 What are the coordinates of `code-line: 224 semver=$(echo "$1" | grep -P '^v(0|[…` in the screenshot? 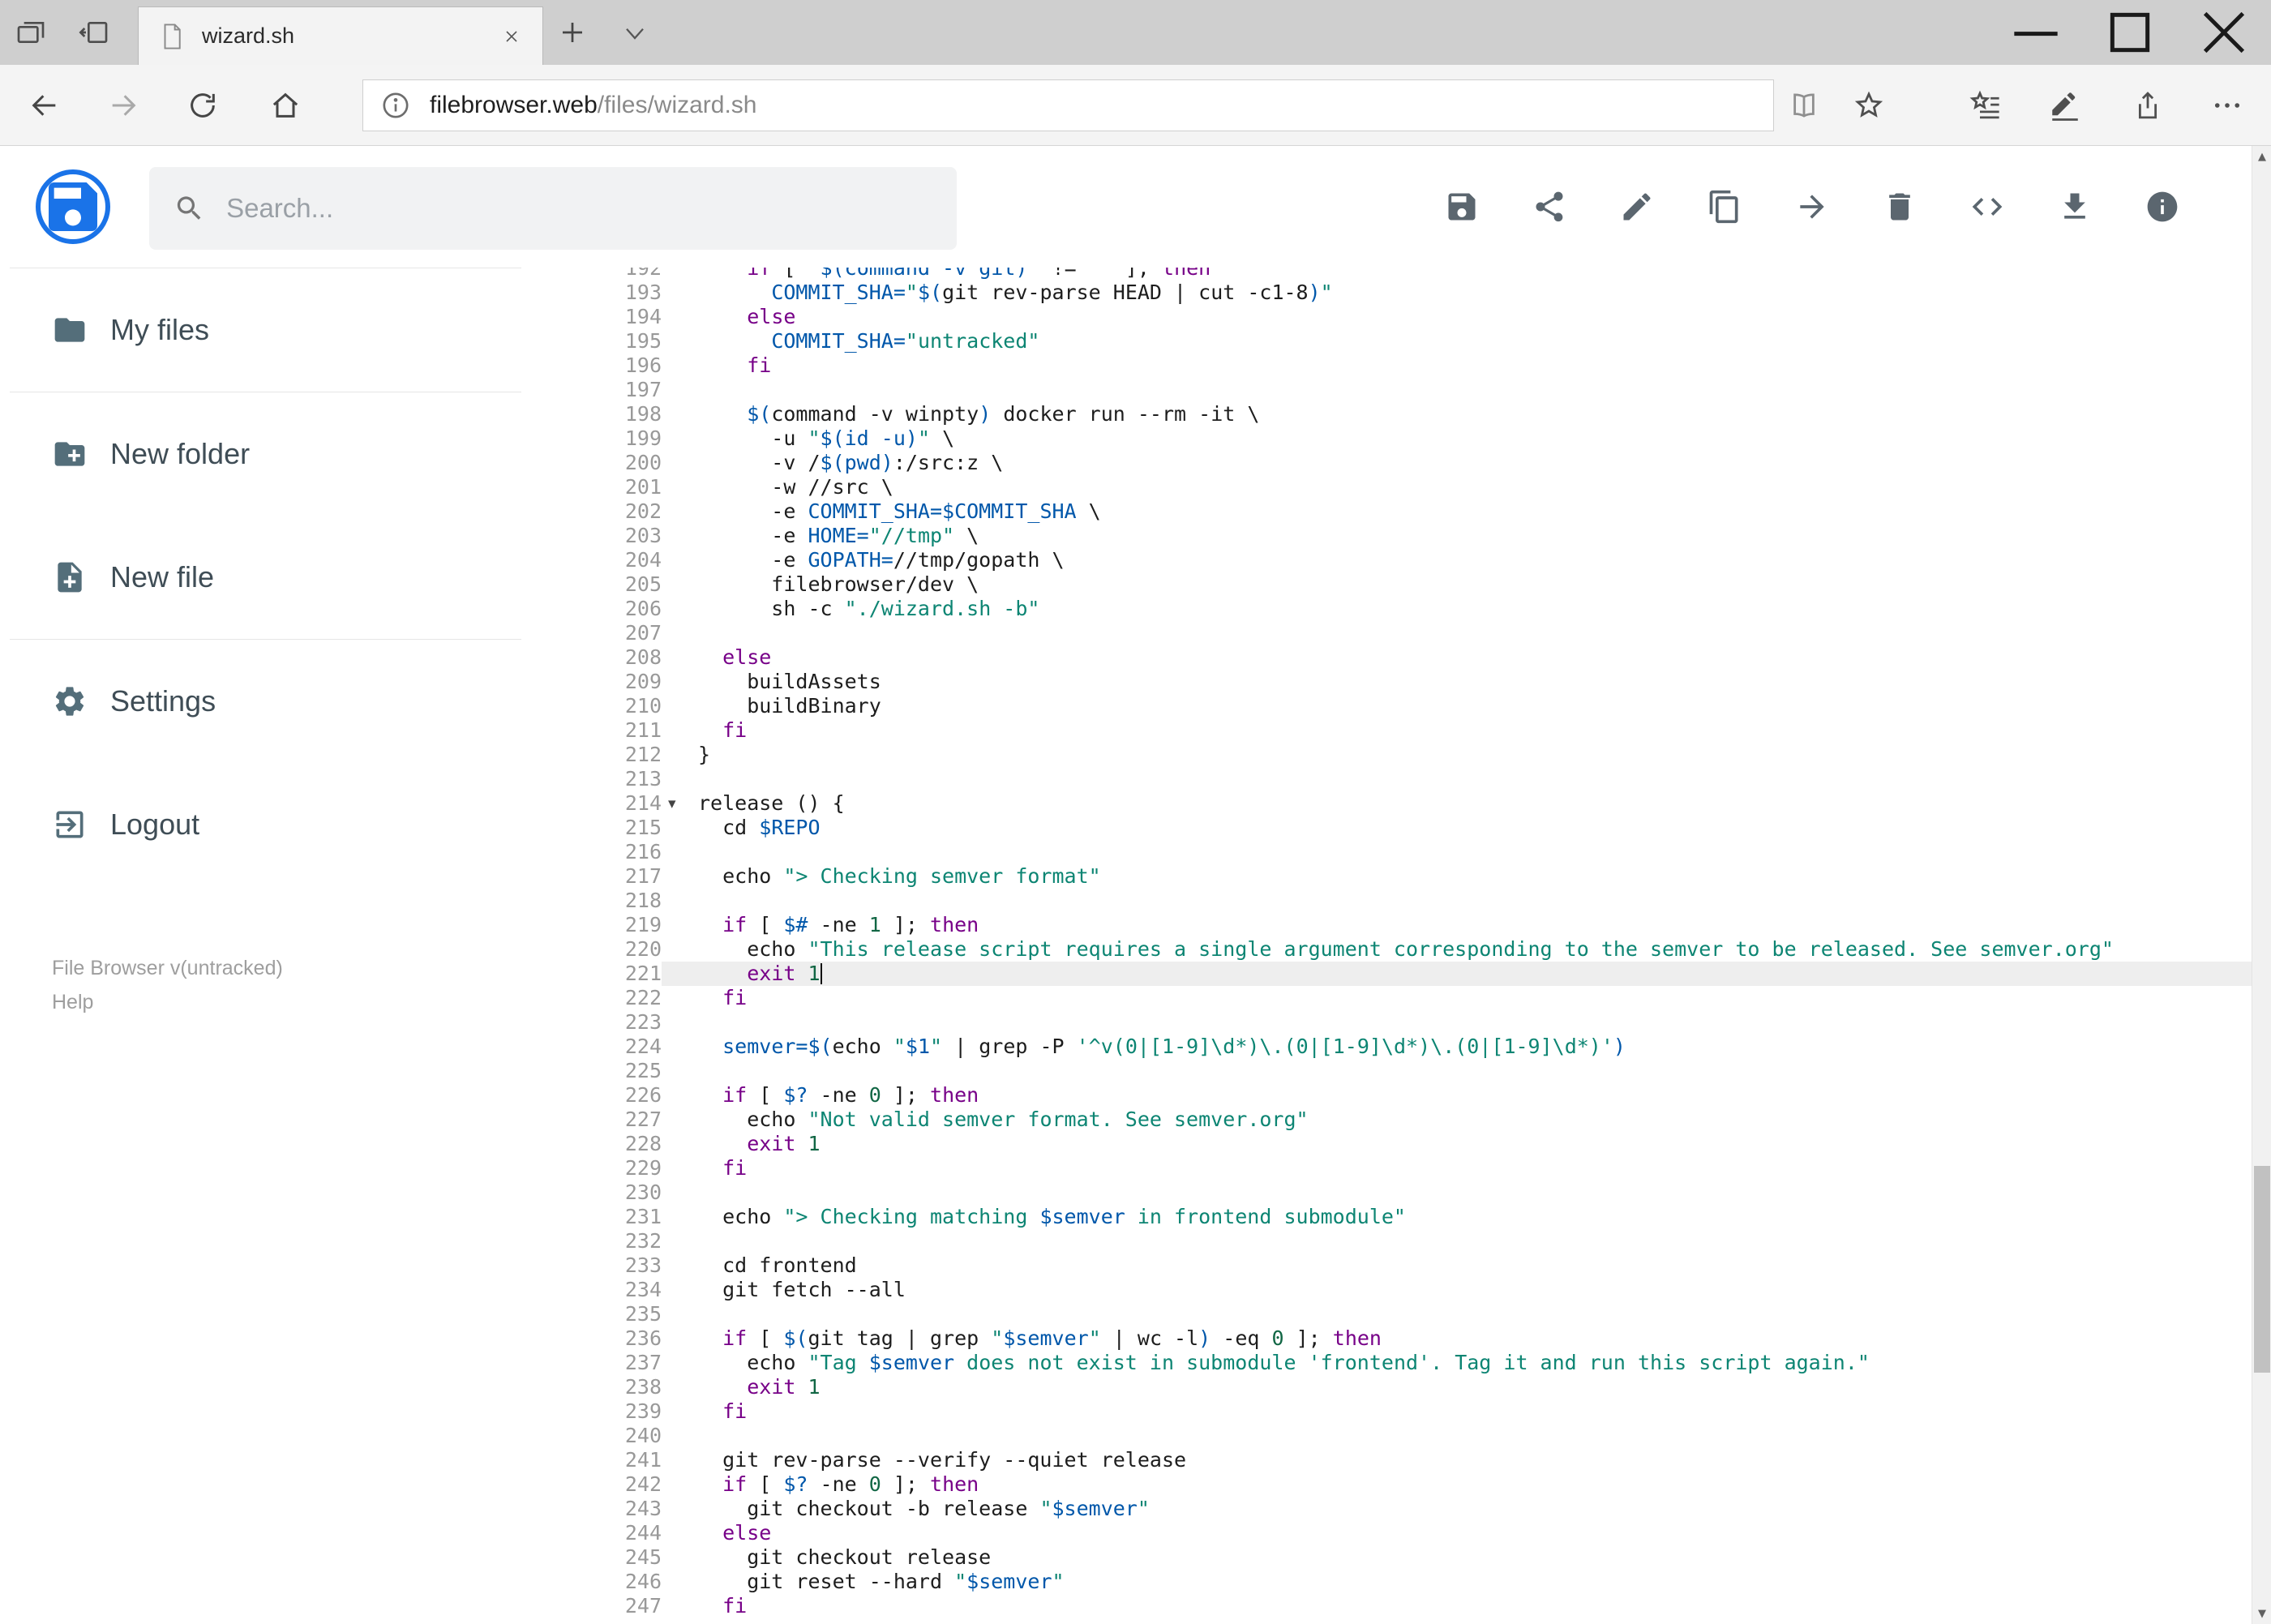 It's located at (1418, 1047).